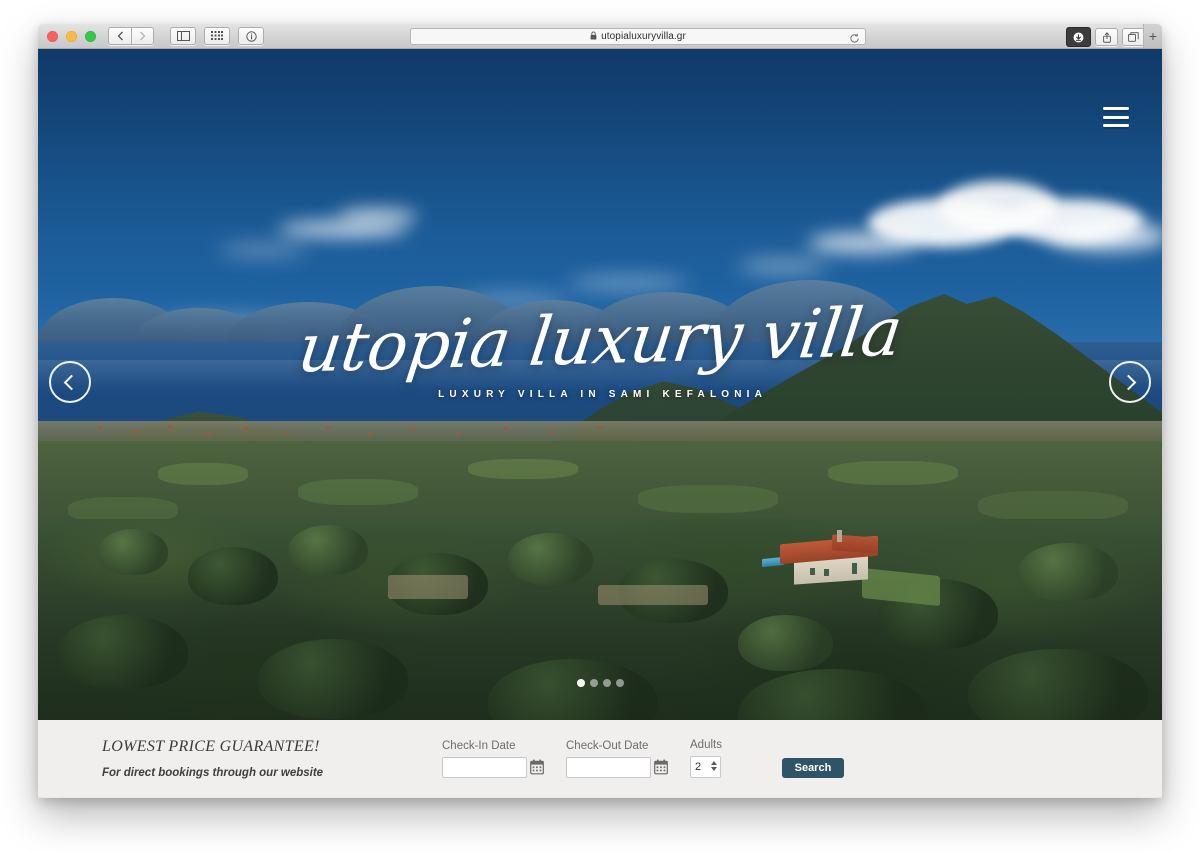 Image resolution: width=1200 pixels, height=851 pixels. I want to click on promo-subtitle: For direct bookings through our website, so click(213, 773).